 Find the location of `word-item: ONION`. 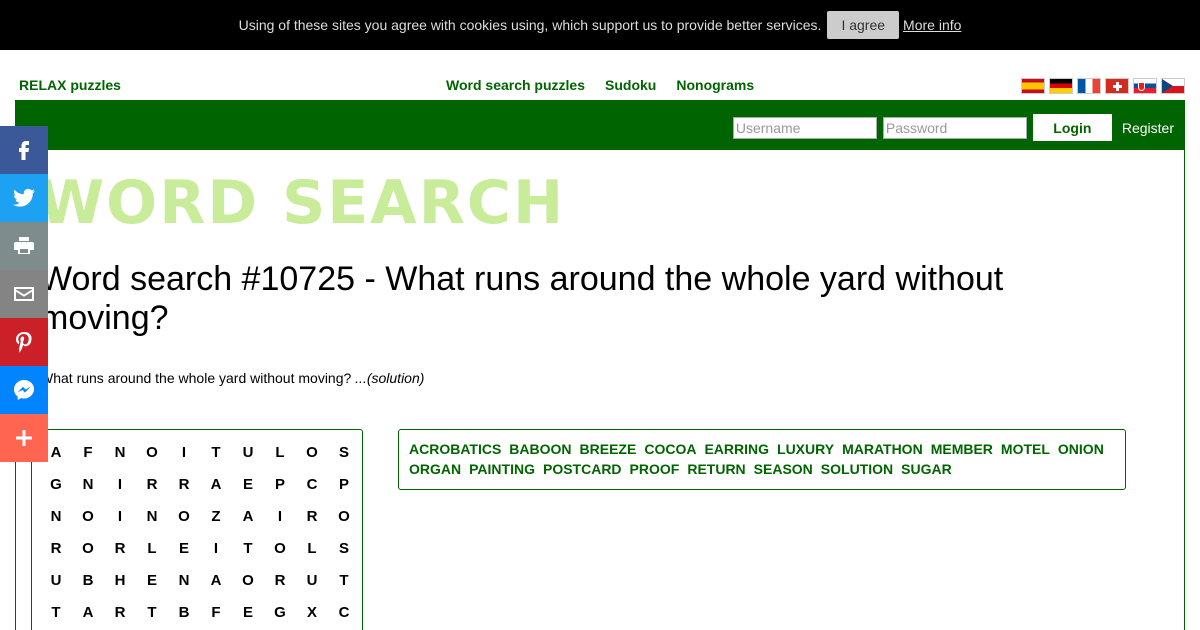

word-item: ONION is located at coordinates (1080, 449).